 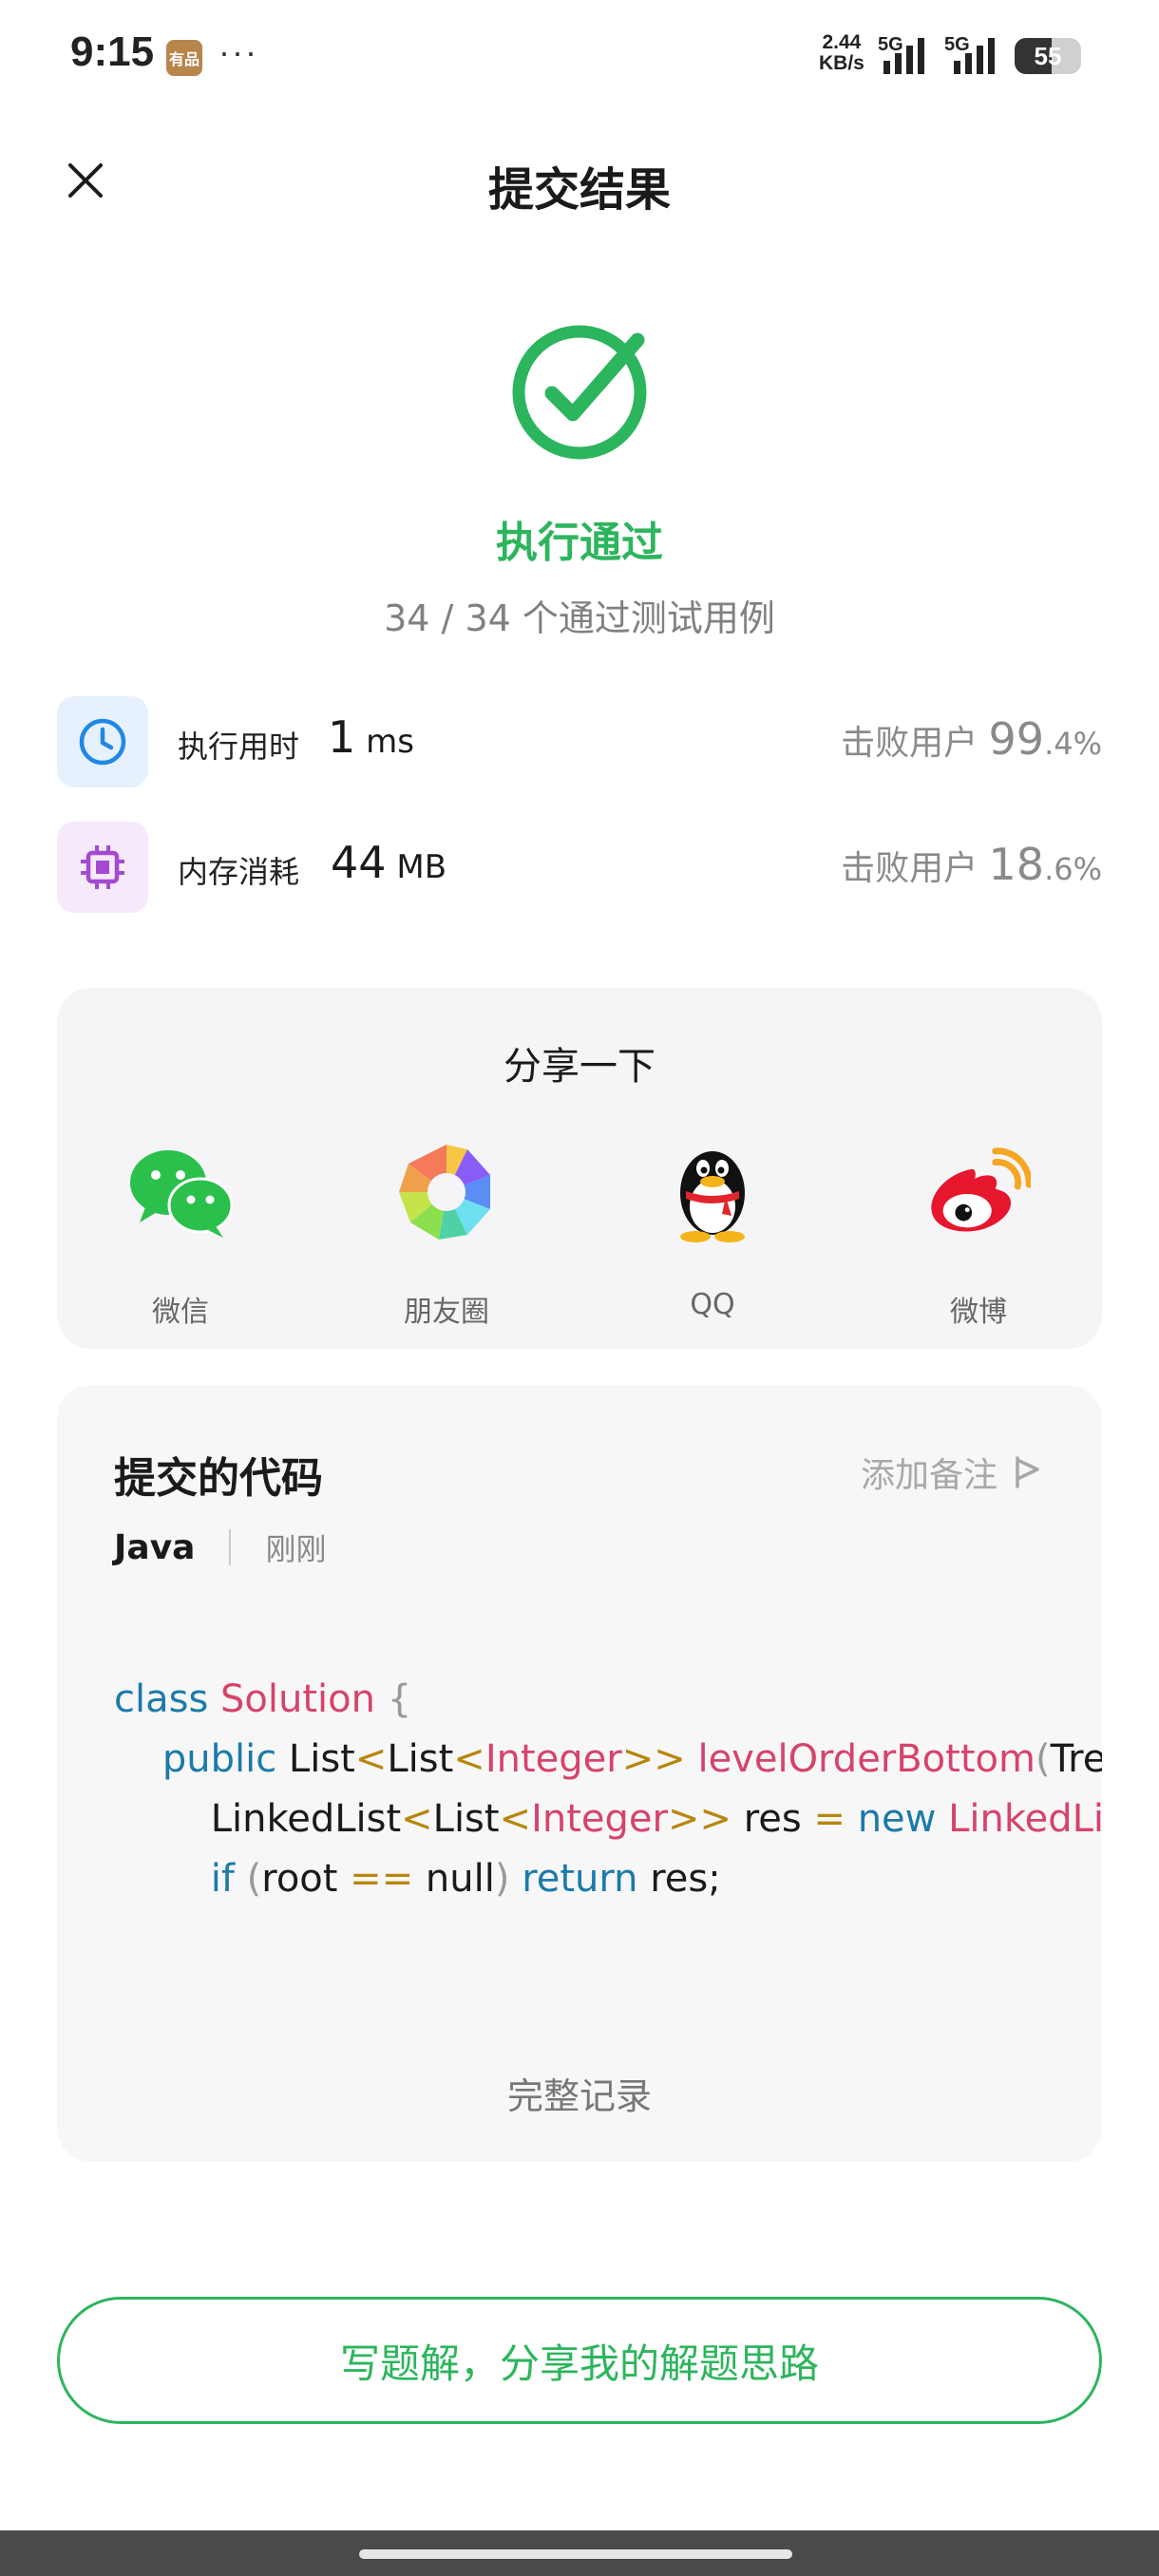 I want to click on share-qq-label: QQ, so click(x=712, y=1304).